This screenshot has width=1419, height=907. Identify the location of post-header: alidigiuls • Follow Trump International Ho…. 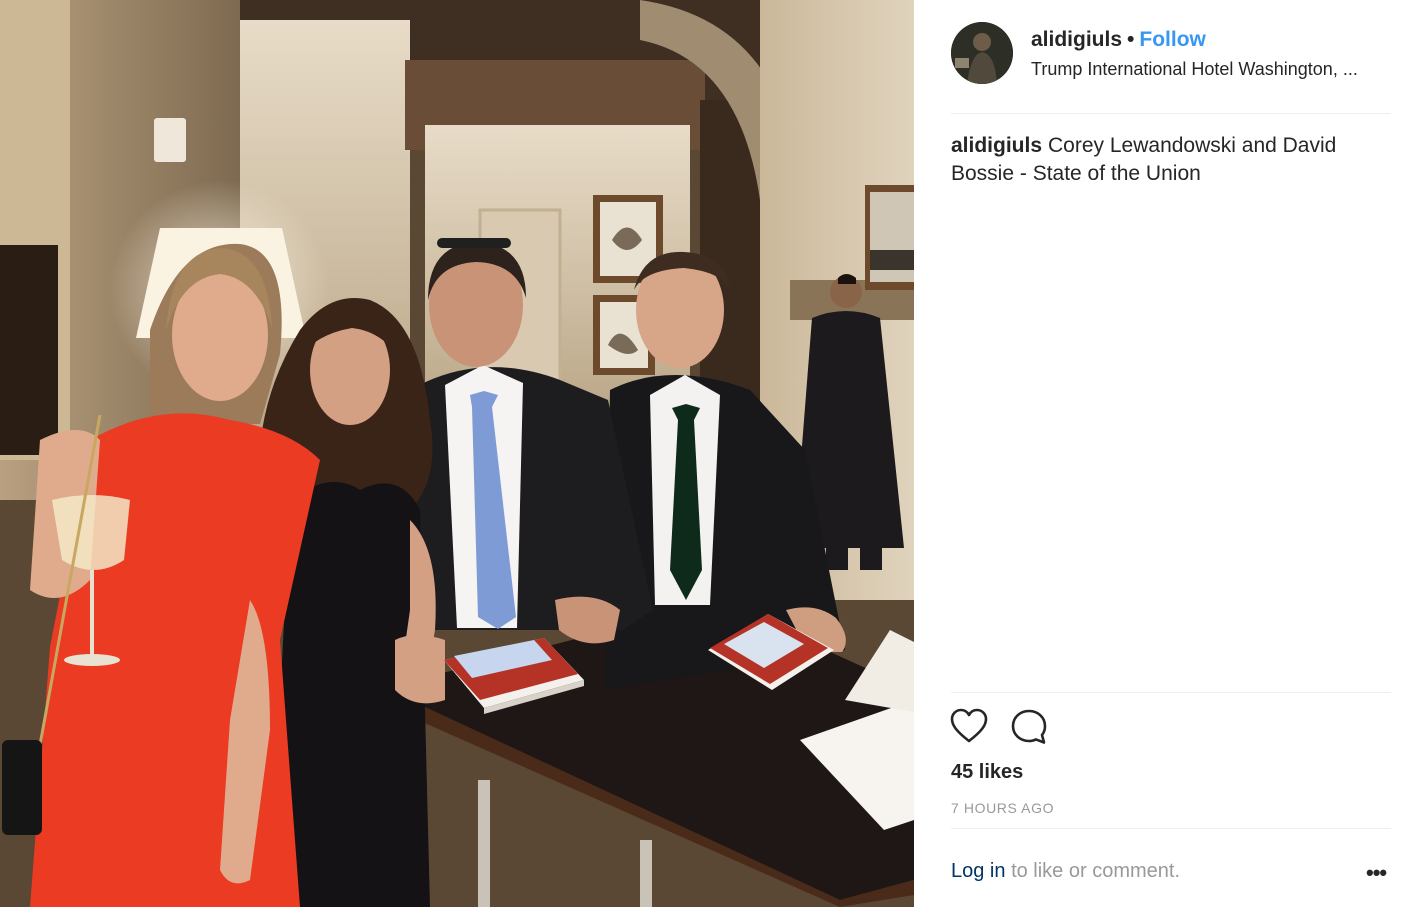
(1171, 54).